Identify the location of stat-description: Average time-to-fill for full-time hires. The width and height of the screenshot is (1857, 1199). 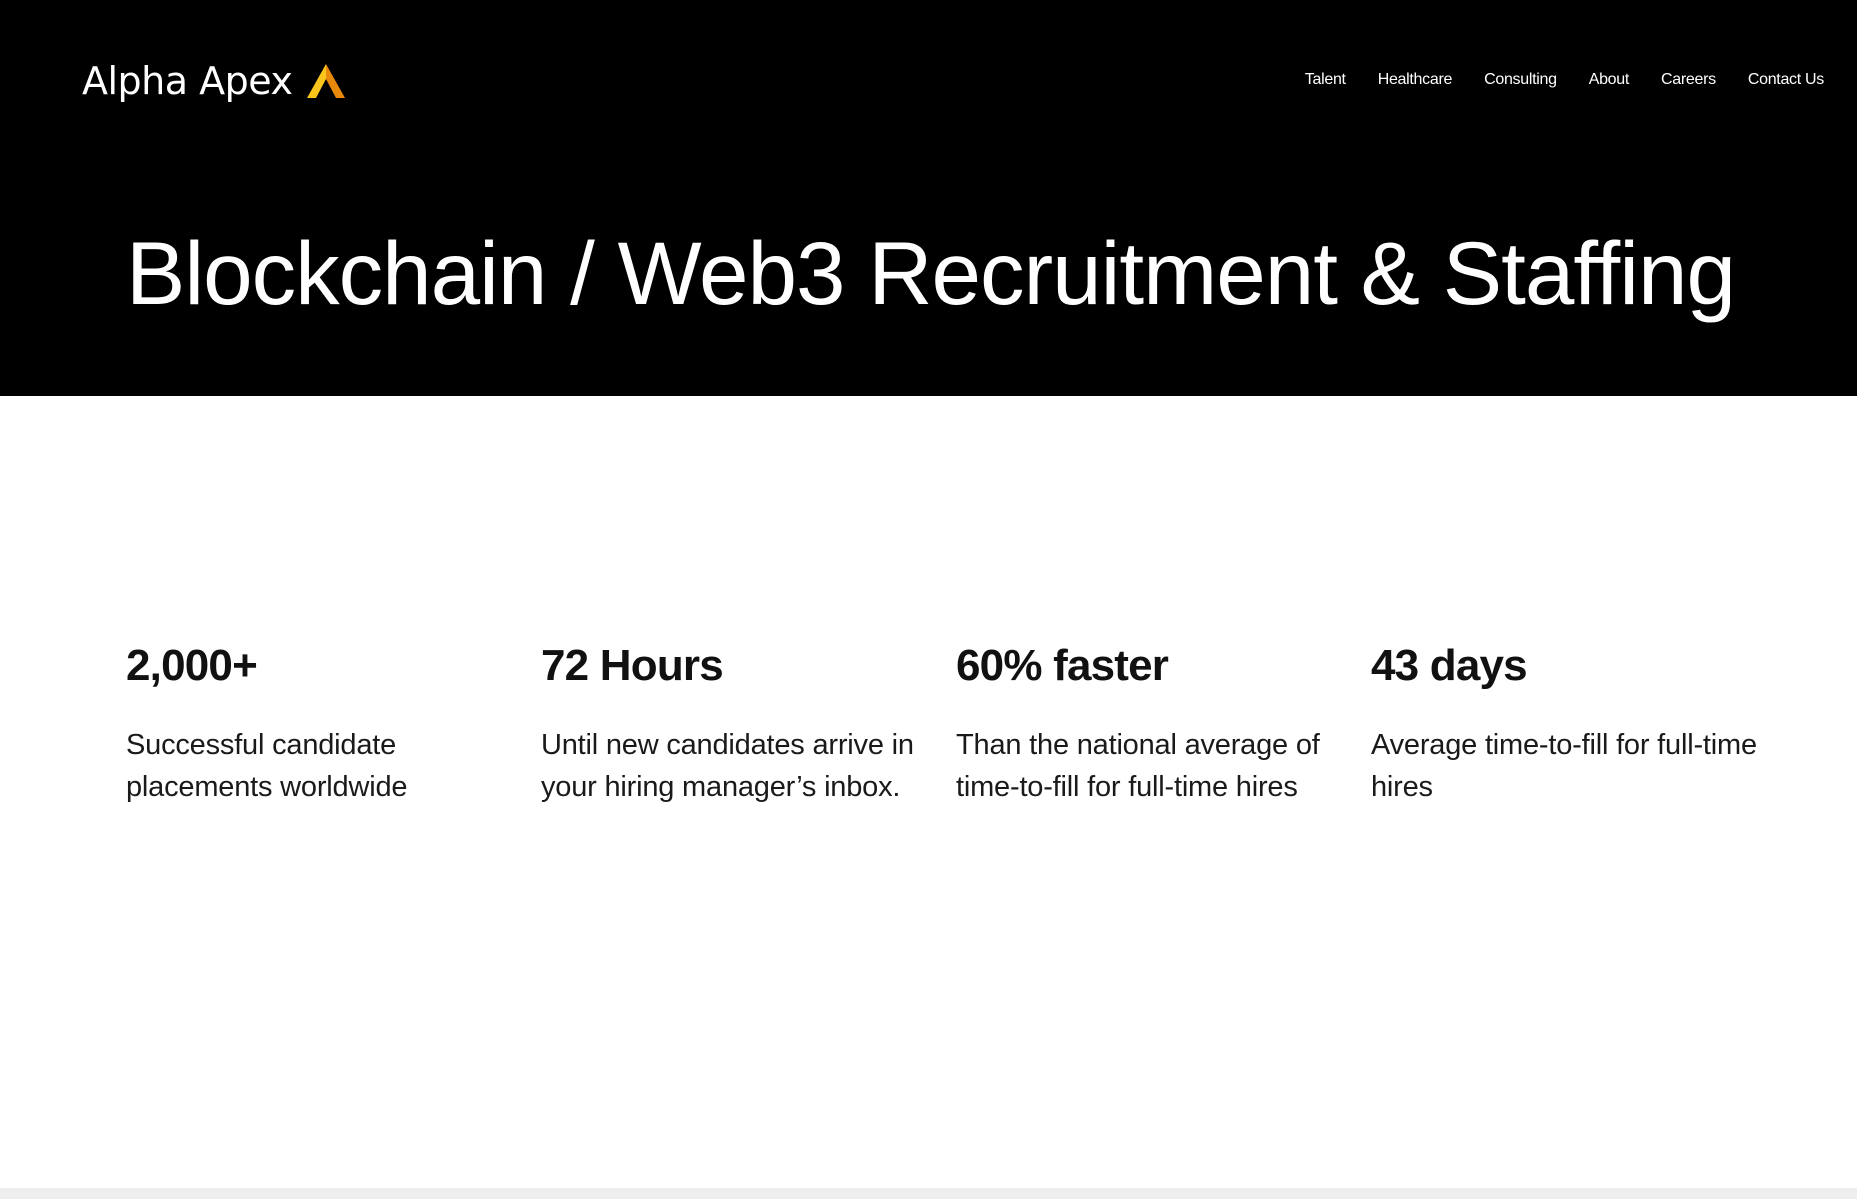
(1564, 766).